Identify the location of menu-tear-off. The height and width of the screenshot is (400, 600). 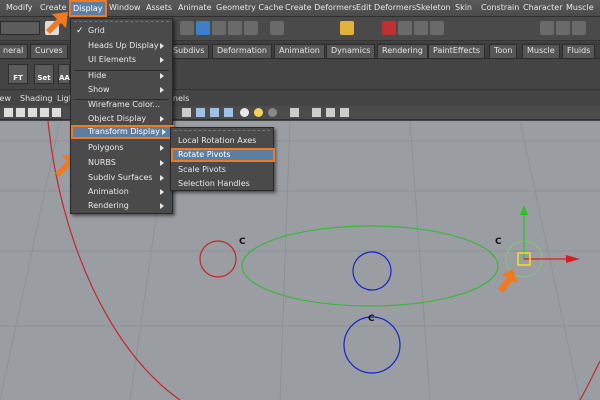
(222, 131).